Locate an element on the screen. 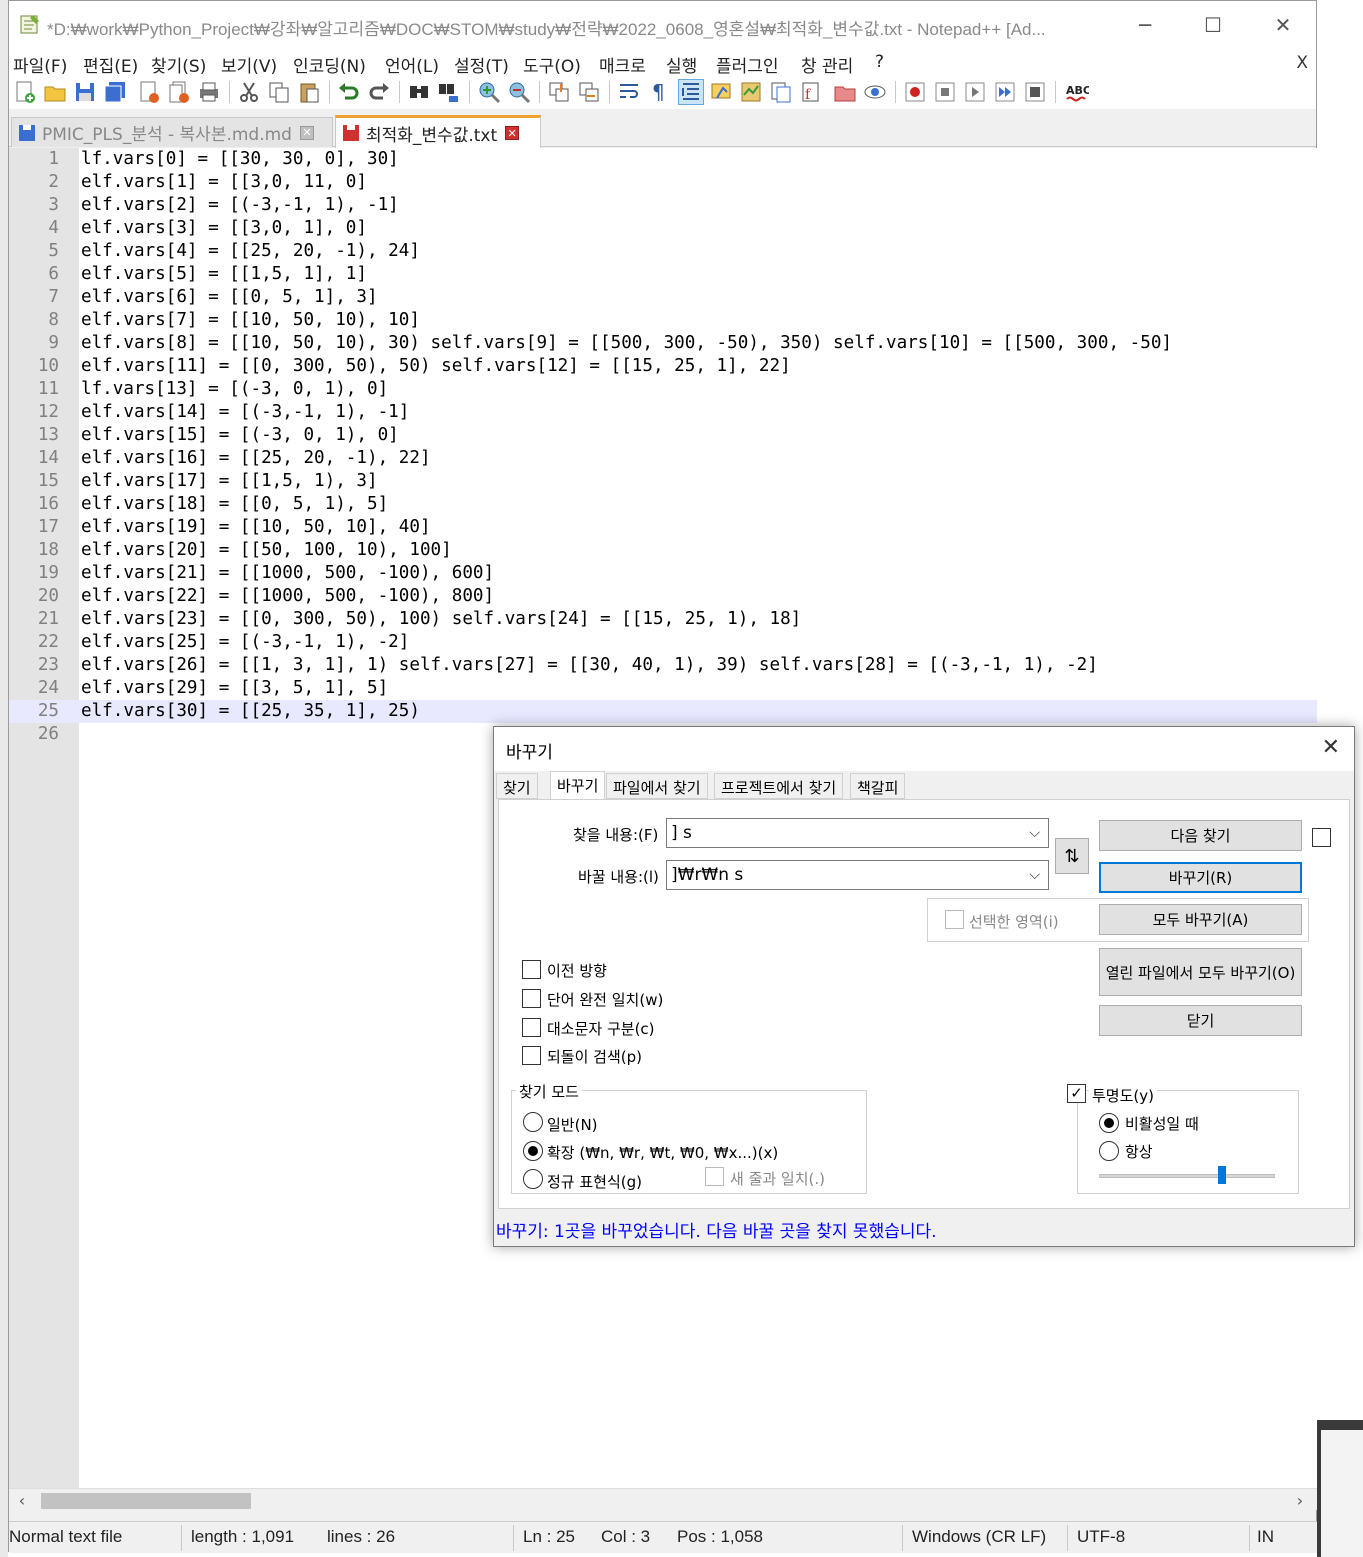 Image resolution: width=1363 pixels, height=1557 pixels. menu-edit: 편집(E) is located at coordinates (110, 64).